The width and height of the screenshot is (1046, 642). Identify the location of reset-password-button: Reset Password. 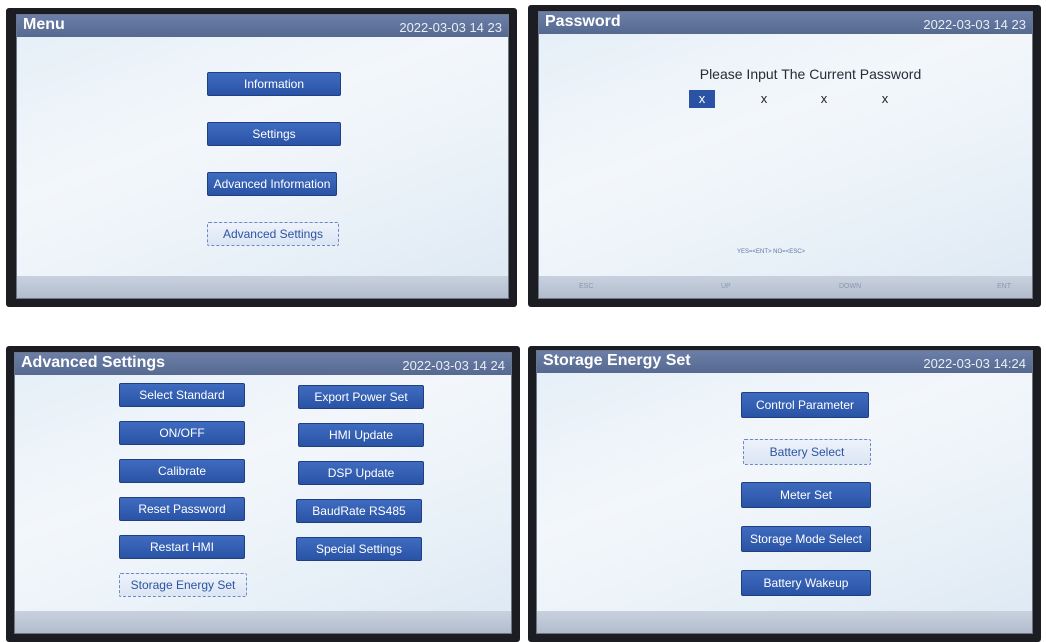
(182, 509).